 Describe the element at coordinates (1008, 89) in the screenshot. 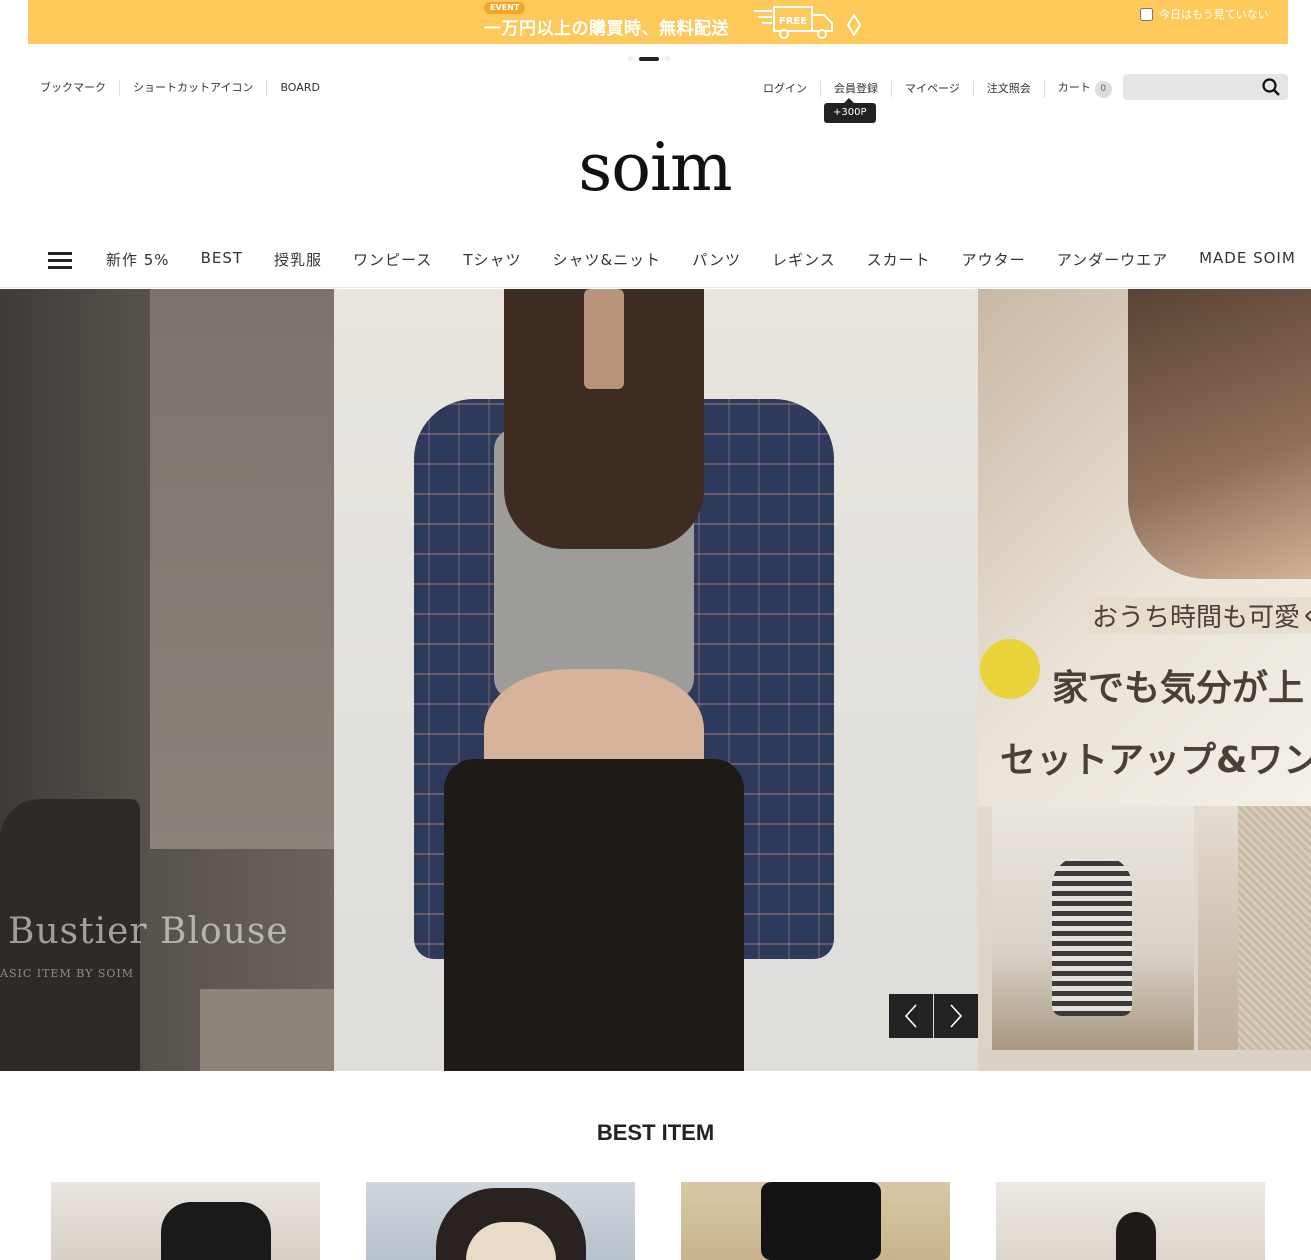

I see `order-inquiry-link: 注文照会` at that location.